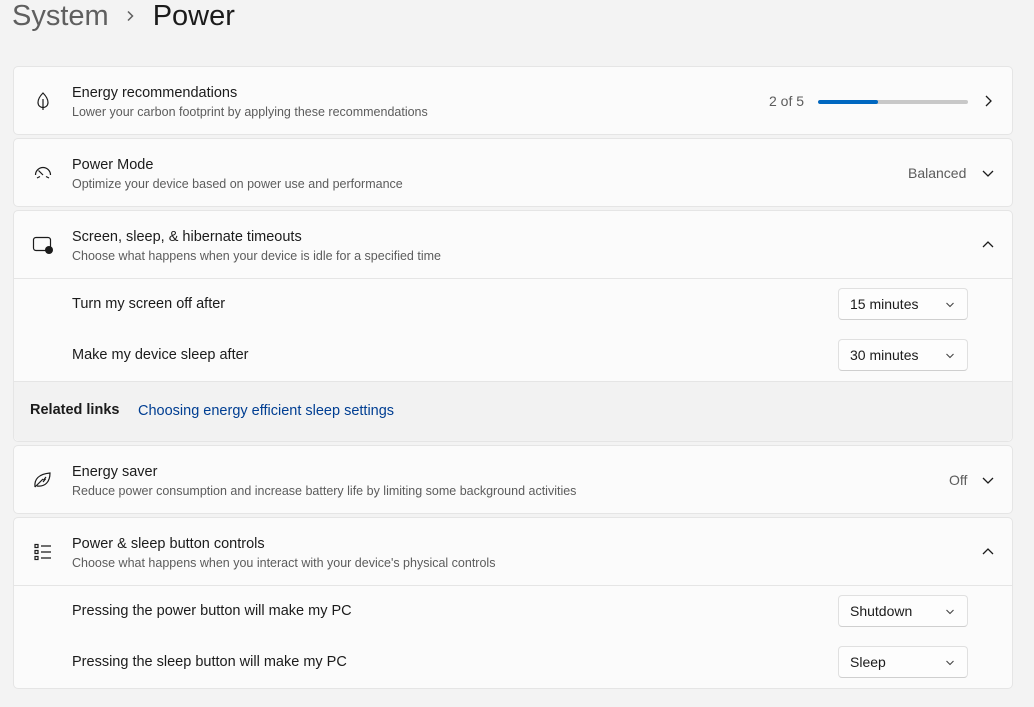 The width and height of the screenshot is (1034, 707). Describe the element at coordinates (187, 237) in the screenshot. I see `timeouts-title: Screen, sleep, & hibernate timeouts` at that location.